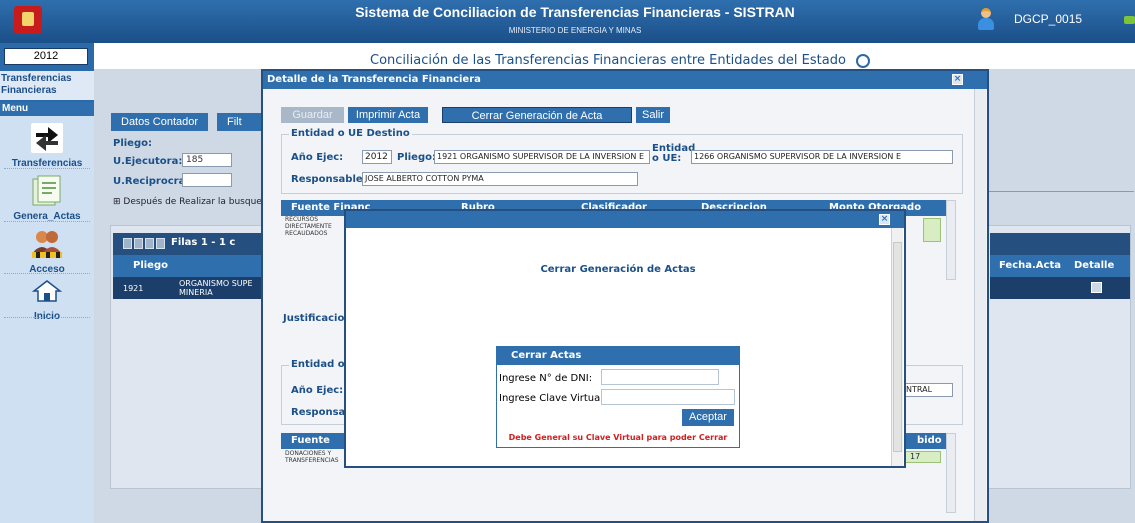  I want to click on aceptar-button: Aceptar, so click(708, 417).